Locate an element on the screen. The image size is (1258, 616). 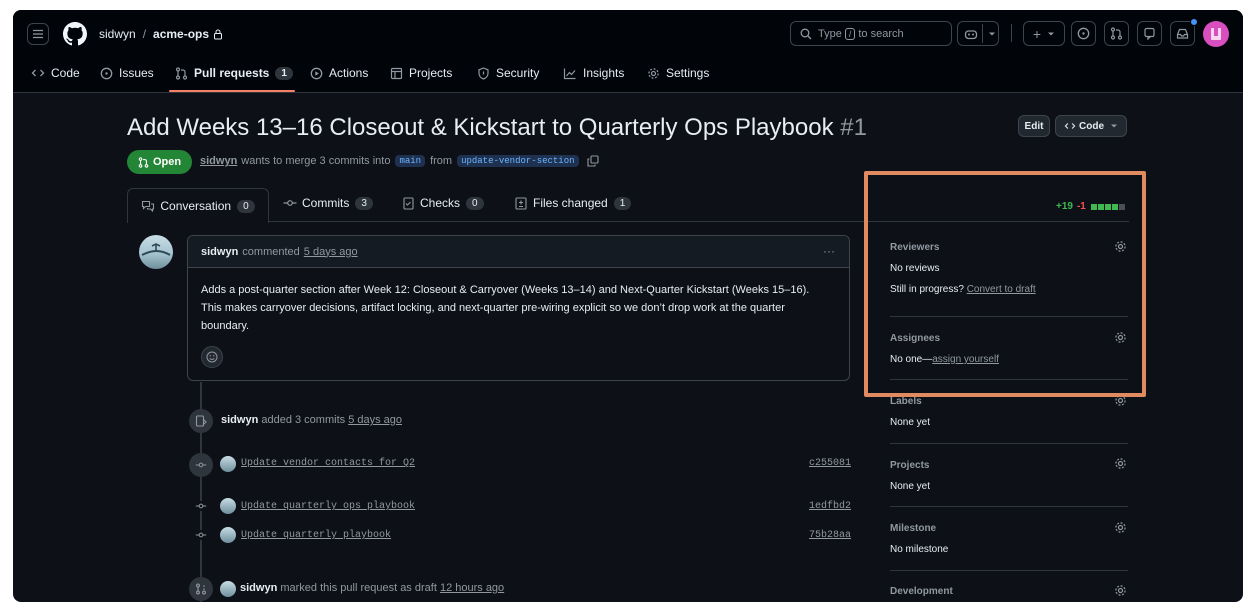
code-dropdown-button: Code is located at coordinates (1091, 126).